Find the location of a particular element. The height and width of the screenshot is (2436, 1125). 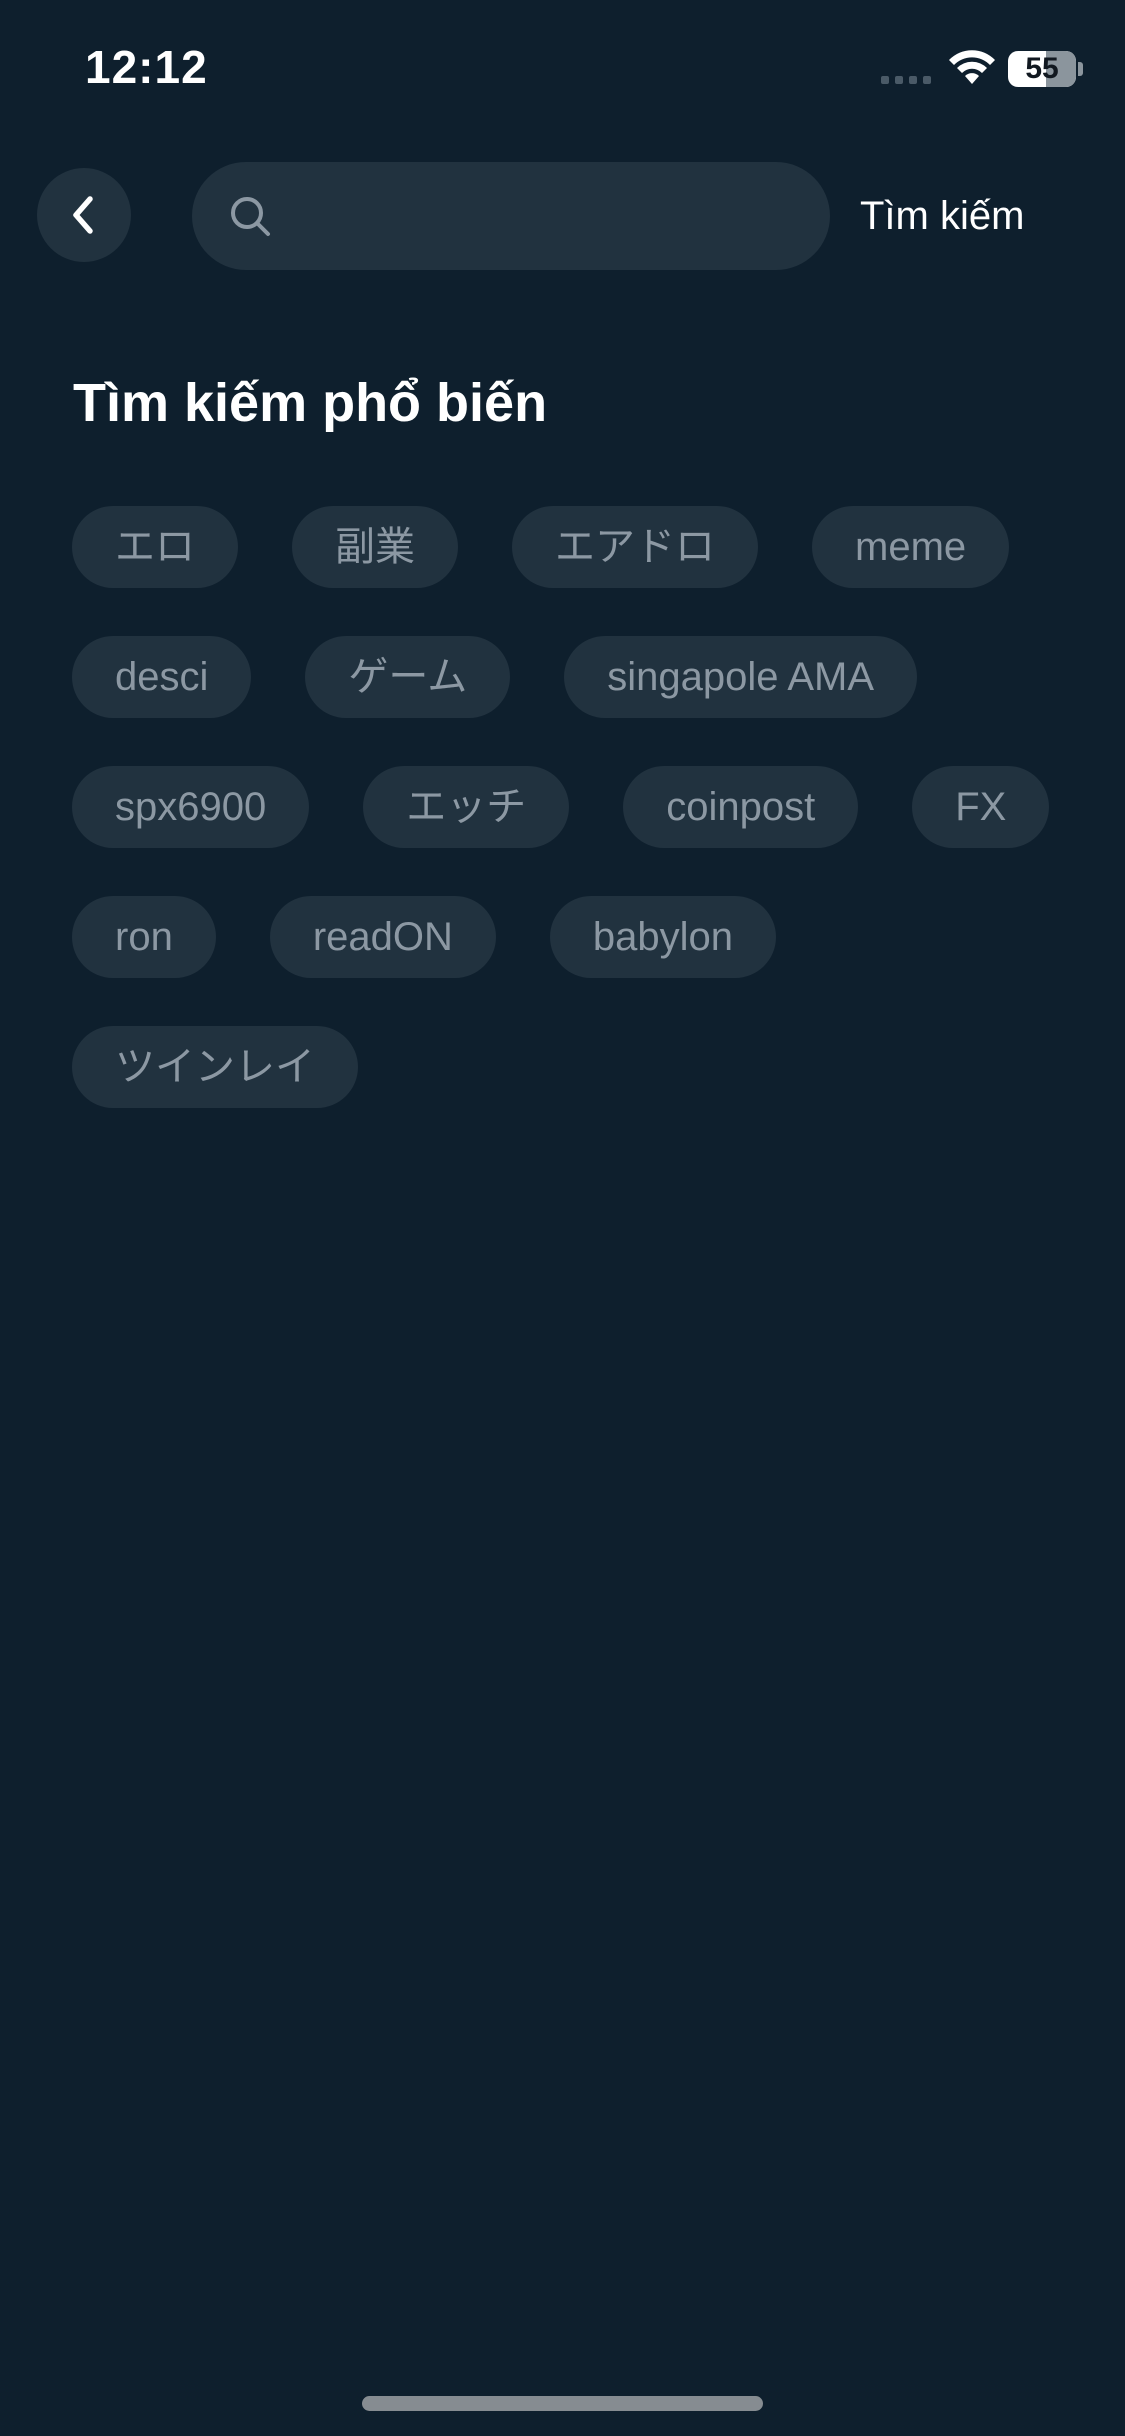

tag-chip: spx6900 is located at coordinates (191, 807).